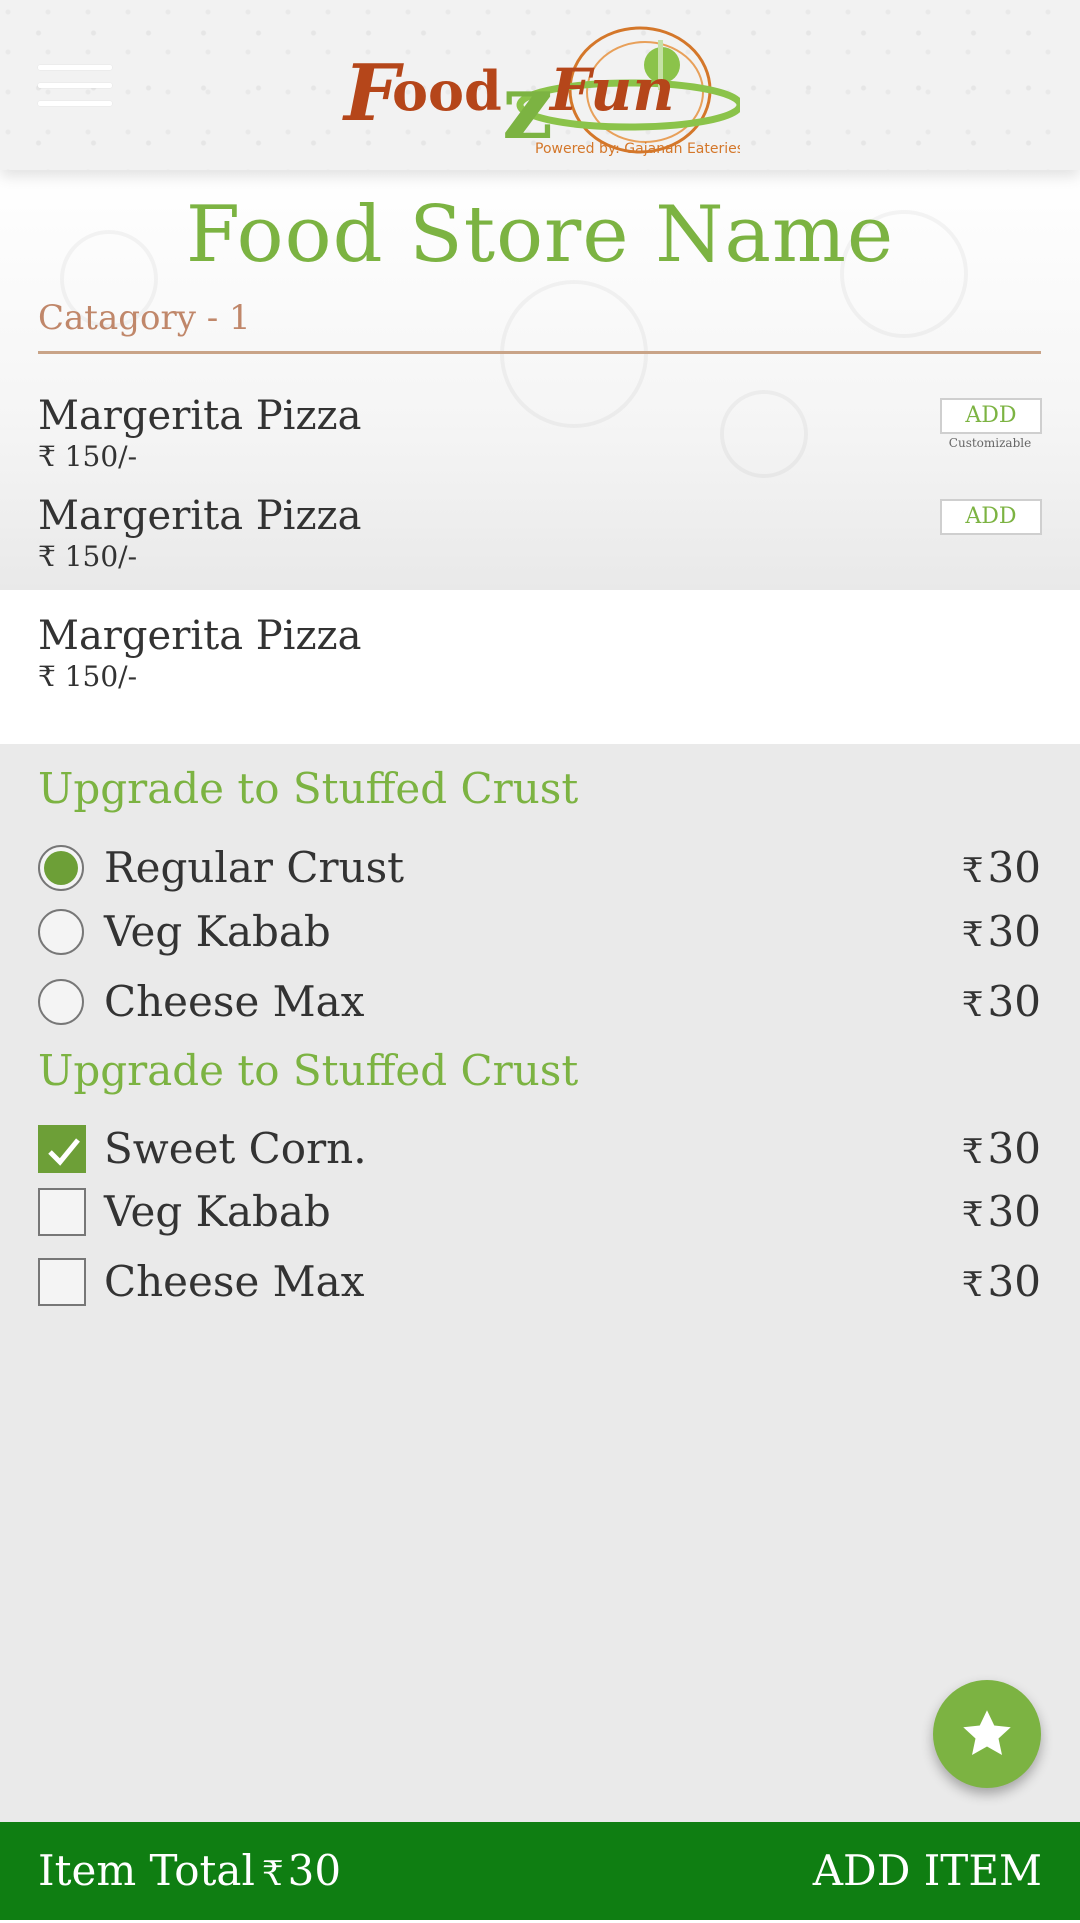  Describe the element at coordinates (927, 1871) in the screenshot. I see `add-item-button: ADD ITEM` at that location.